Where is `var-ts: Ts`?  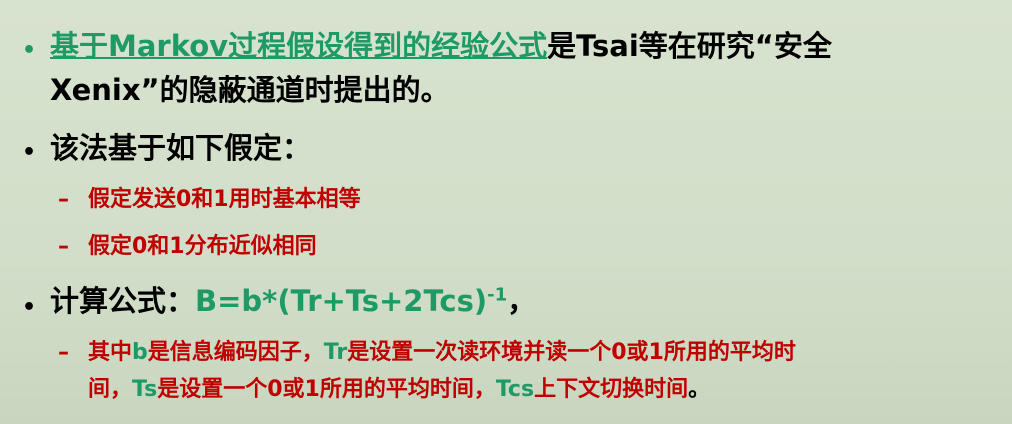 var-ts: Ts is located at coordinates (145, 389).